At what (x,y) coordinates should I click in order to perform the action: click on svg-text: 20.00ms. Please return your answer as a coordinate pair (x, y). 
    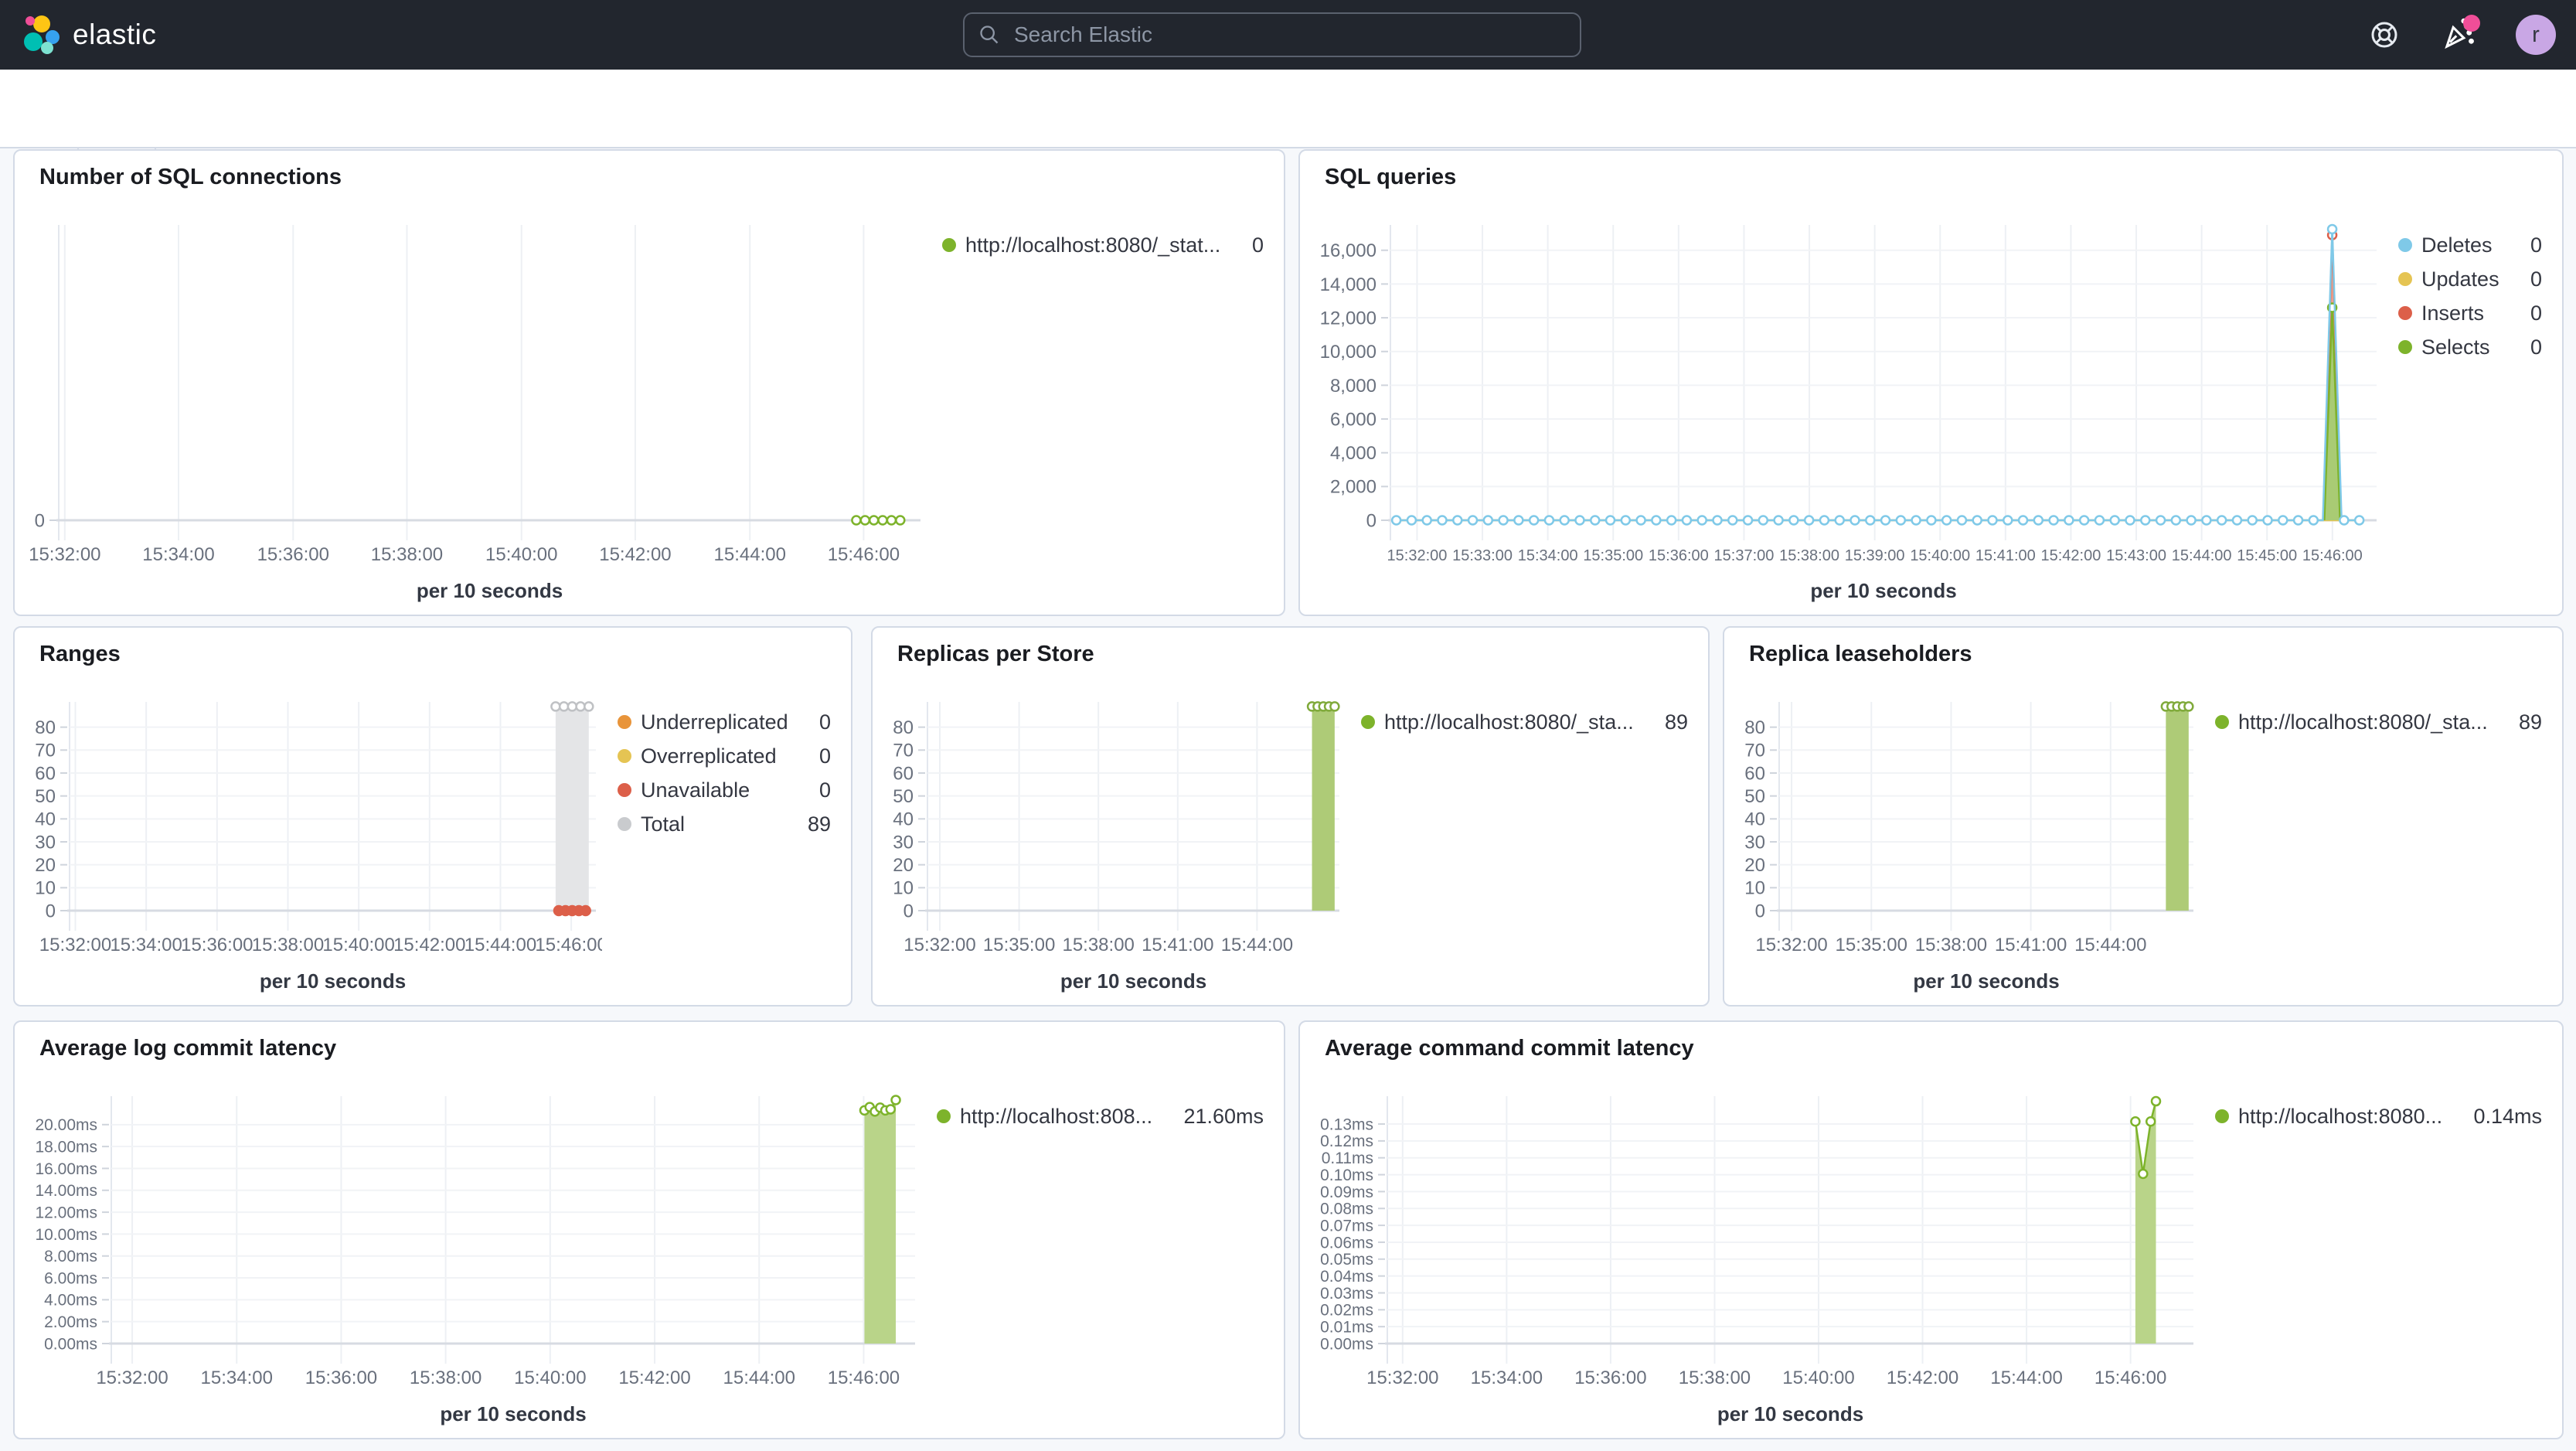
    Looking at the image, I should click on (66, 1125).